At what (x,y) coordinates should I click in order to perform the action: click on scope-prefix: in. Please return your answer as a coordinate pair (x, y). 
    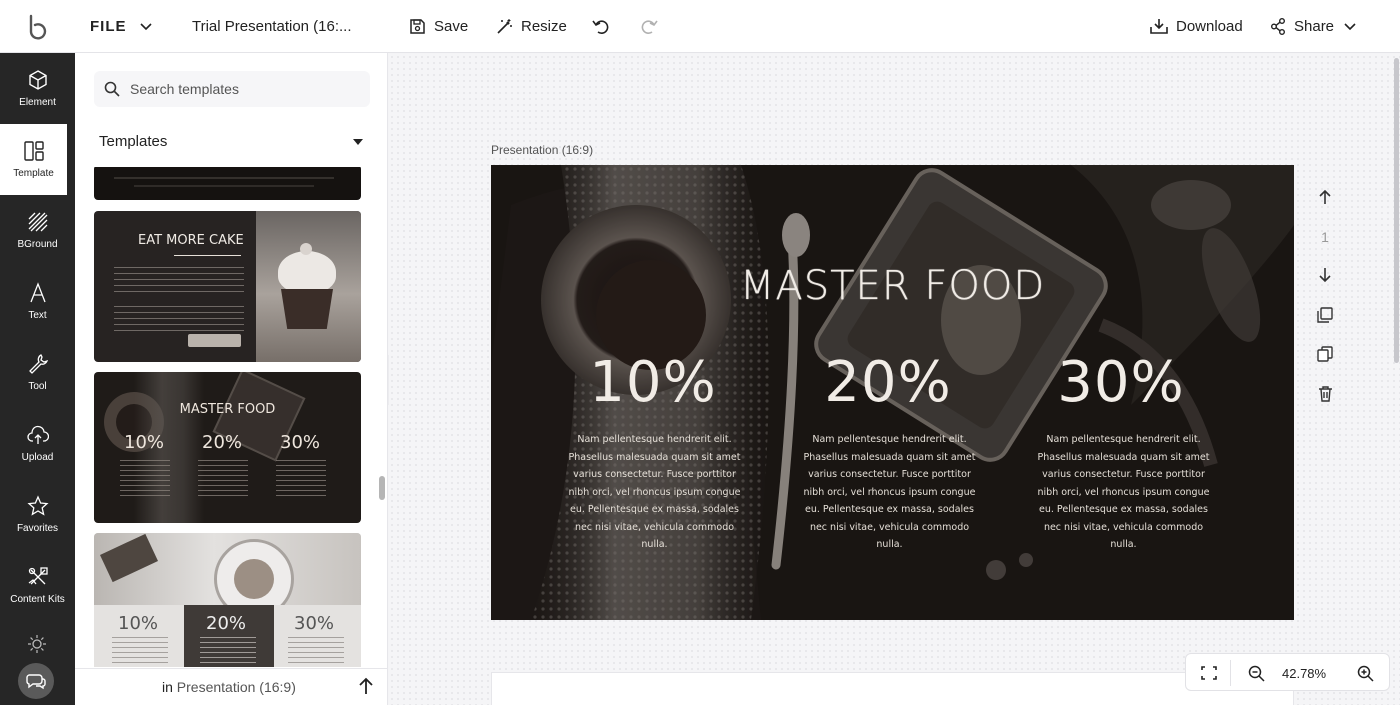
    Looking at the image, I should click on (167, 687).